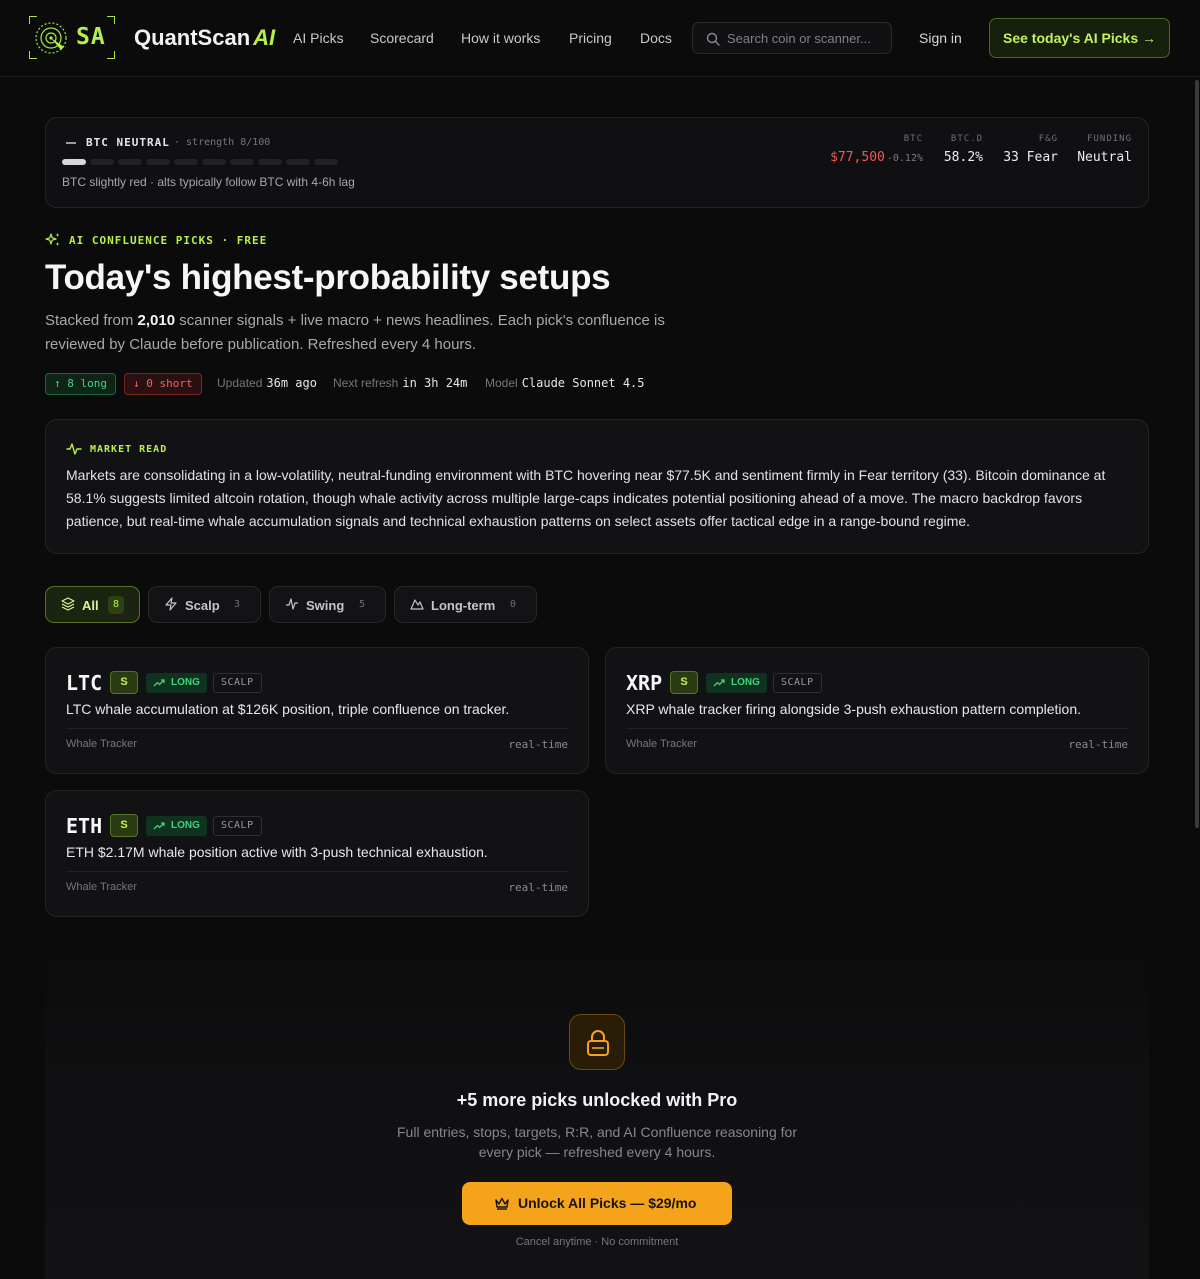 The width and height of the screenshot is (1200, 1279). What do you see at coordinates (192, 37) in the screenshot?
I see `brand-text: QuantScan` at bounding box center [192, 37].